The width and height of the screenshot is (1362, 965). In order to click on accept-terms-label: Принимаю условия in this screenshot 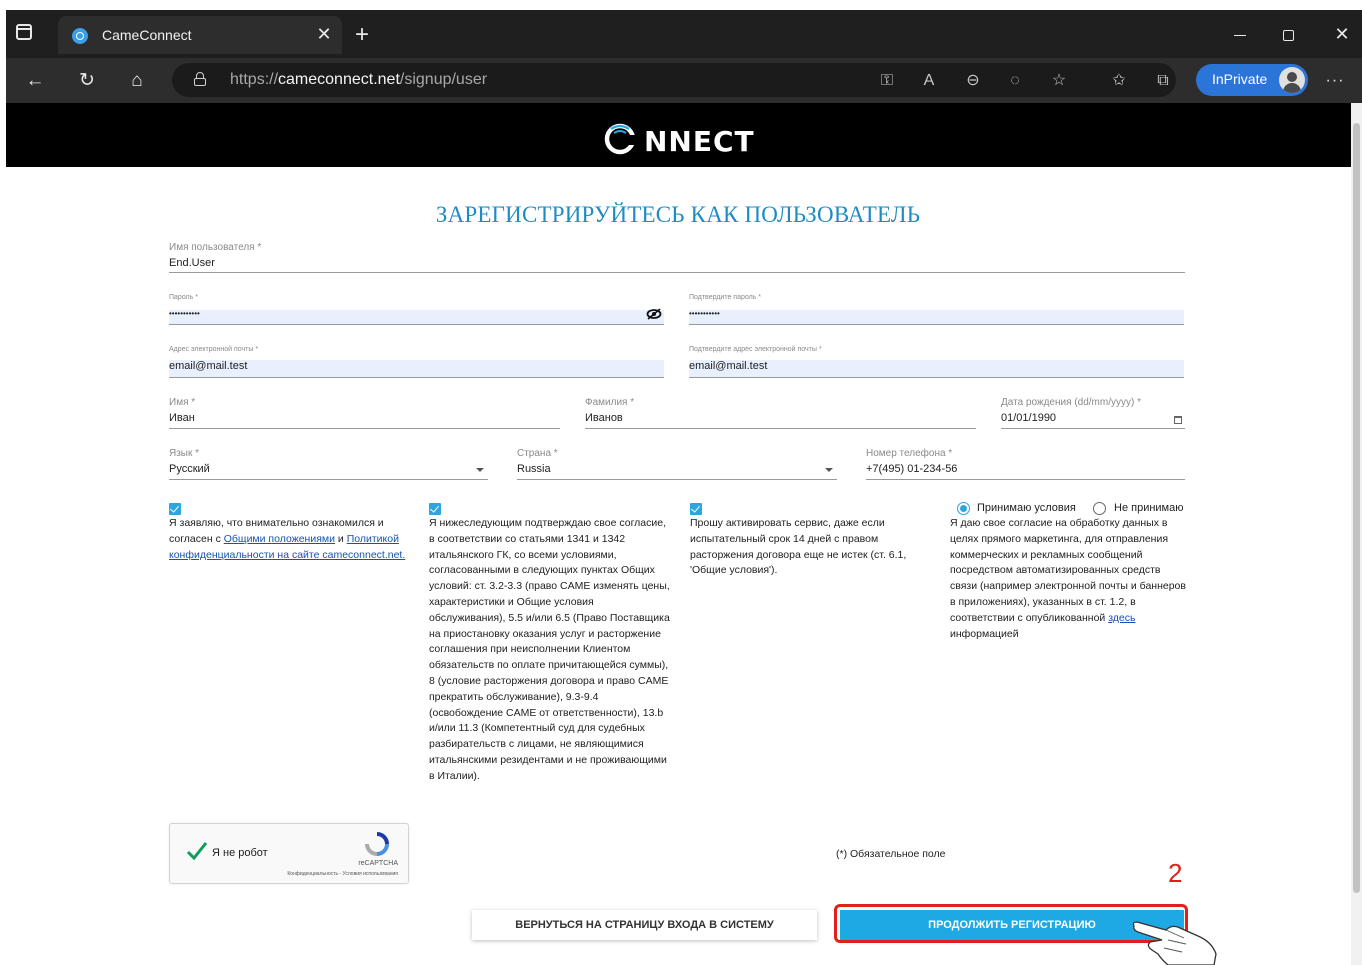, I will do `click(1026, 508)`.